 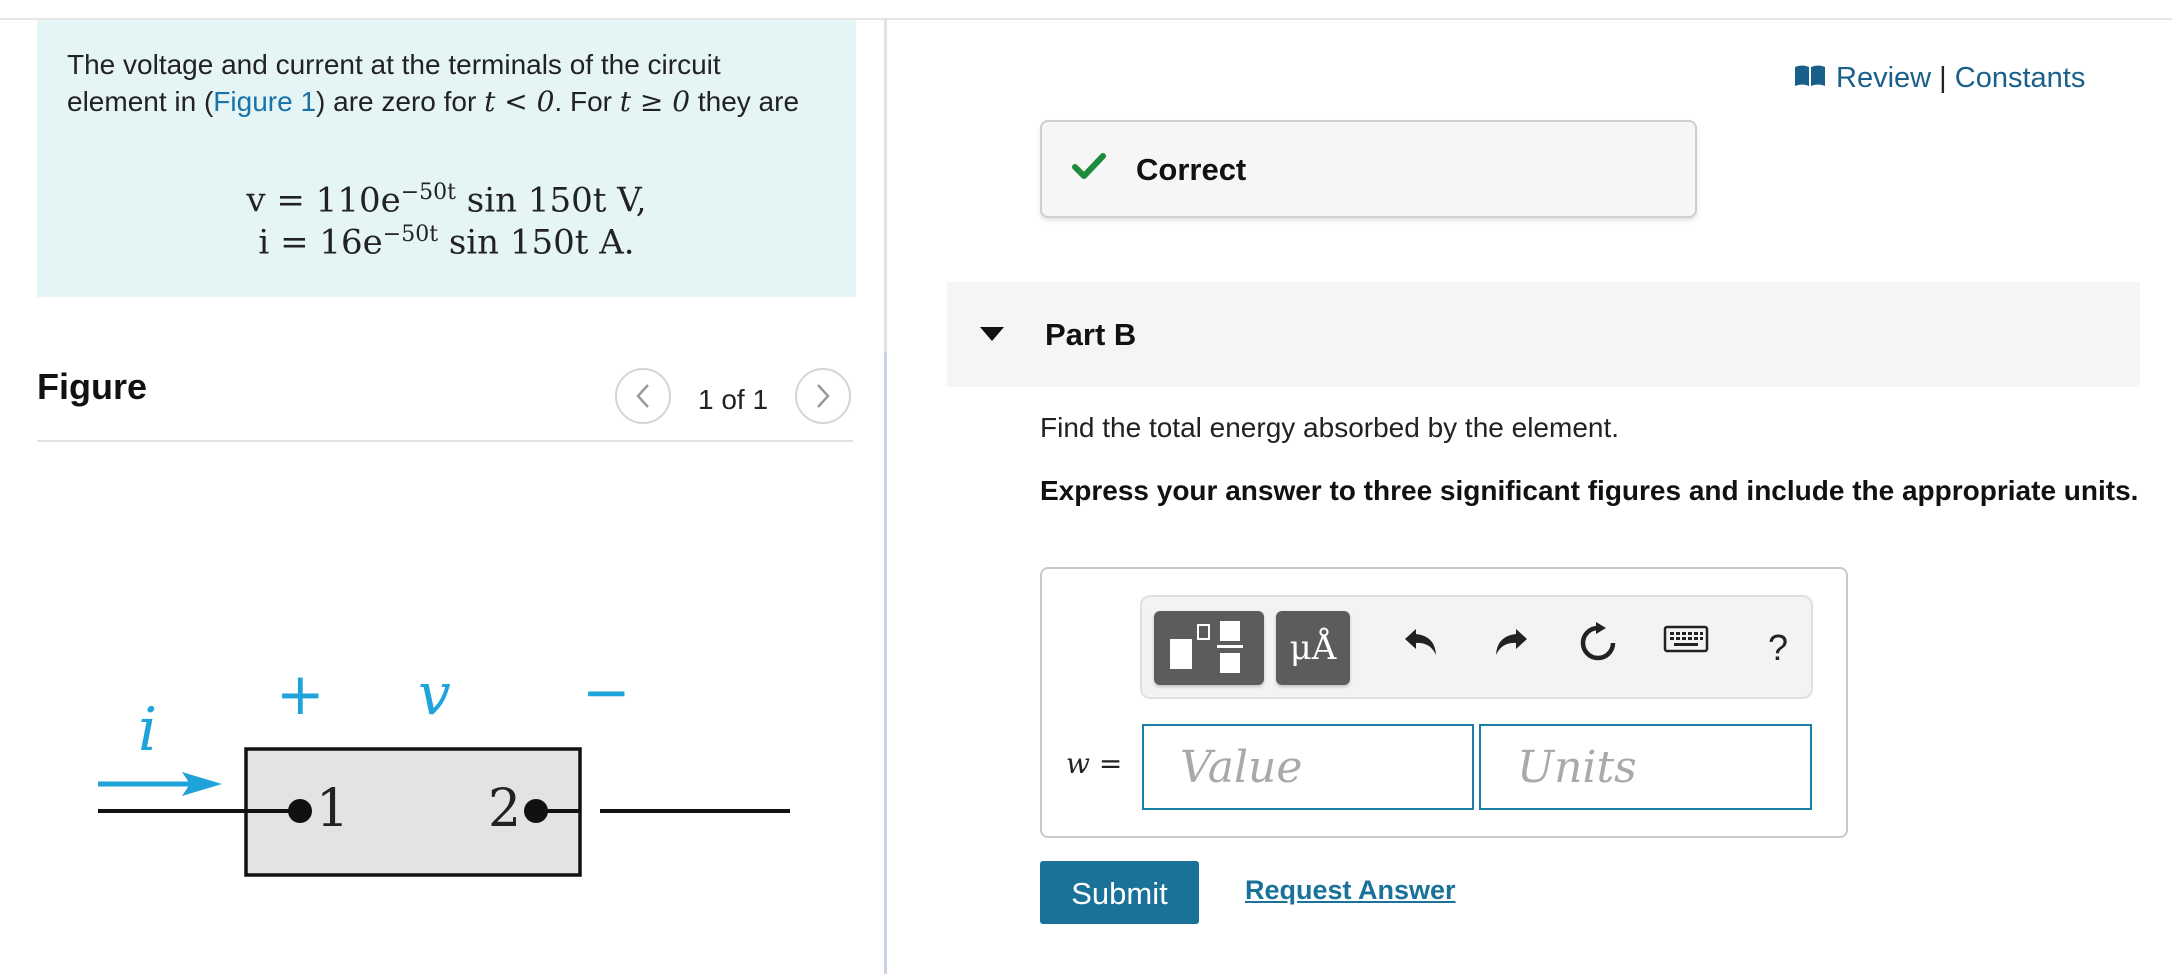 I want to click on part-b-header: Part B, so click(x=1543, y=334).